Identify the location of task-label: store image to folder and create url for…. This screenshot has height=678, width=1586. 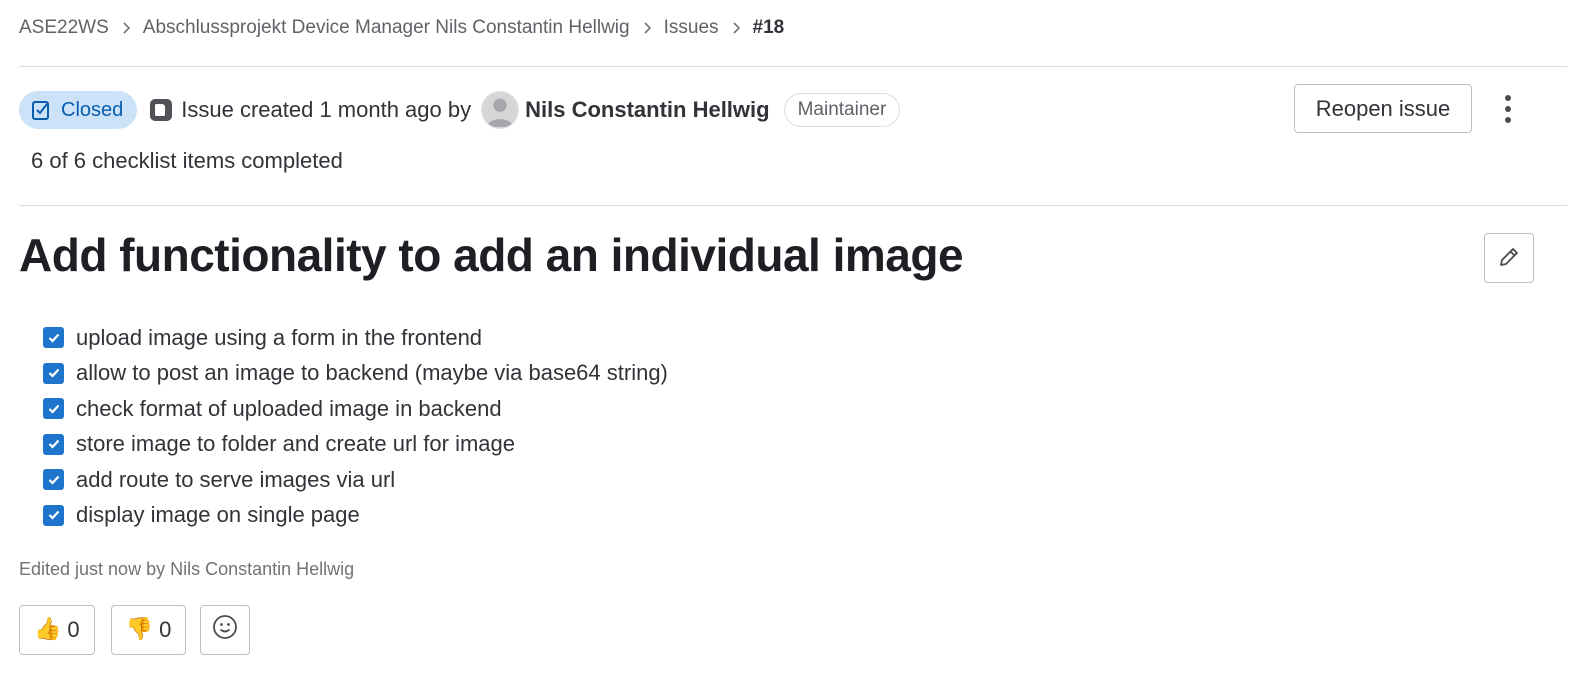
(296, 444).